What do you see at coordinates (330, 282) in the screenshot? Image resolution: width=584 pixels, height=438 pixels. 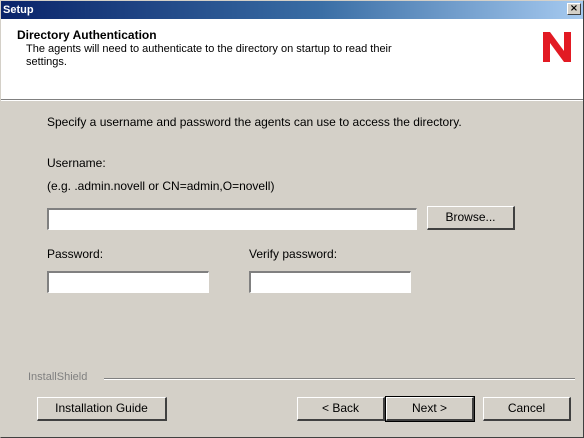 I see `verify-password-field` at bounding box center [330, 282].